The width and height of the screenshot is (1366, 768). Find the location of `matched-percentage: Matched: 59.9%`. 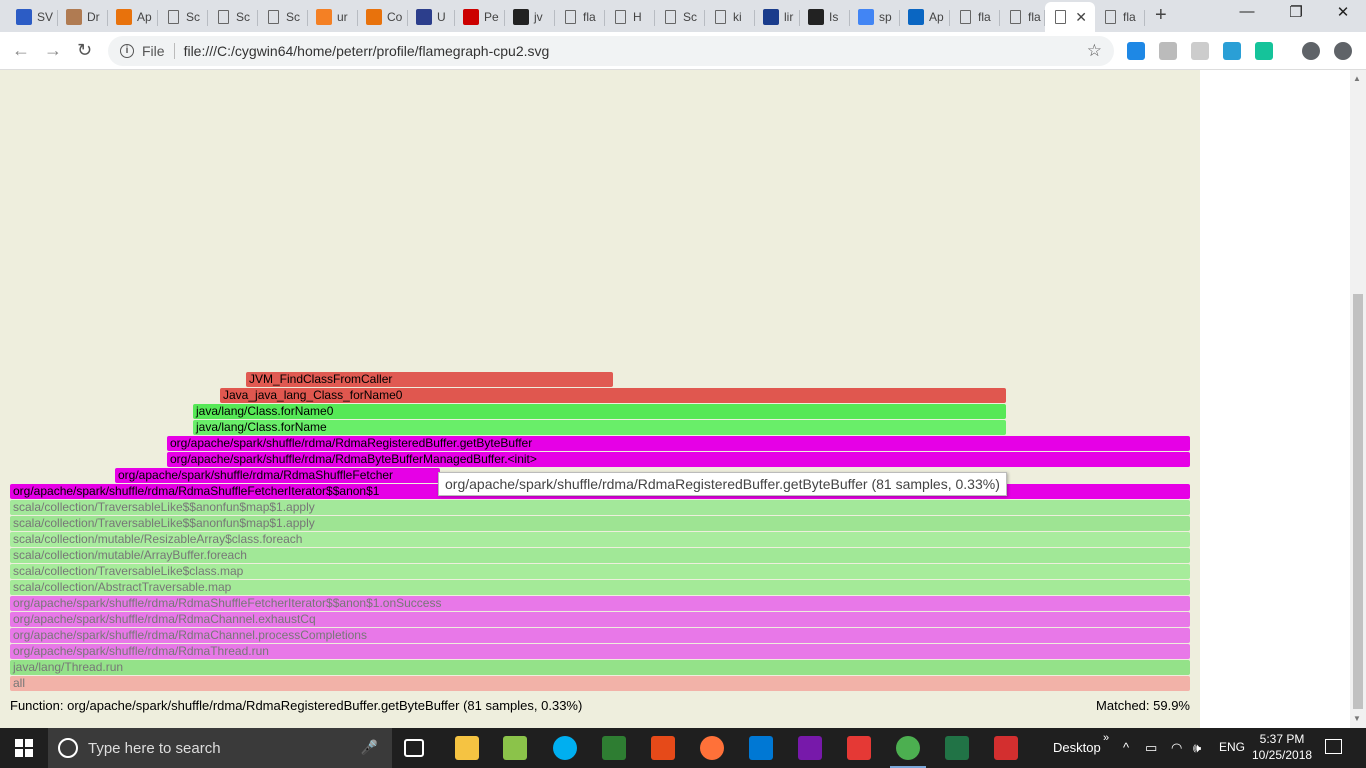

matched-percentage: Matched: 59.9% is located at coordinates (1143, 705).